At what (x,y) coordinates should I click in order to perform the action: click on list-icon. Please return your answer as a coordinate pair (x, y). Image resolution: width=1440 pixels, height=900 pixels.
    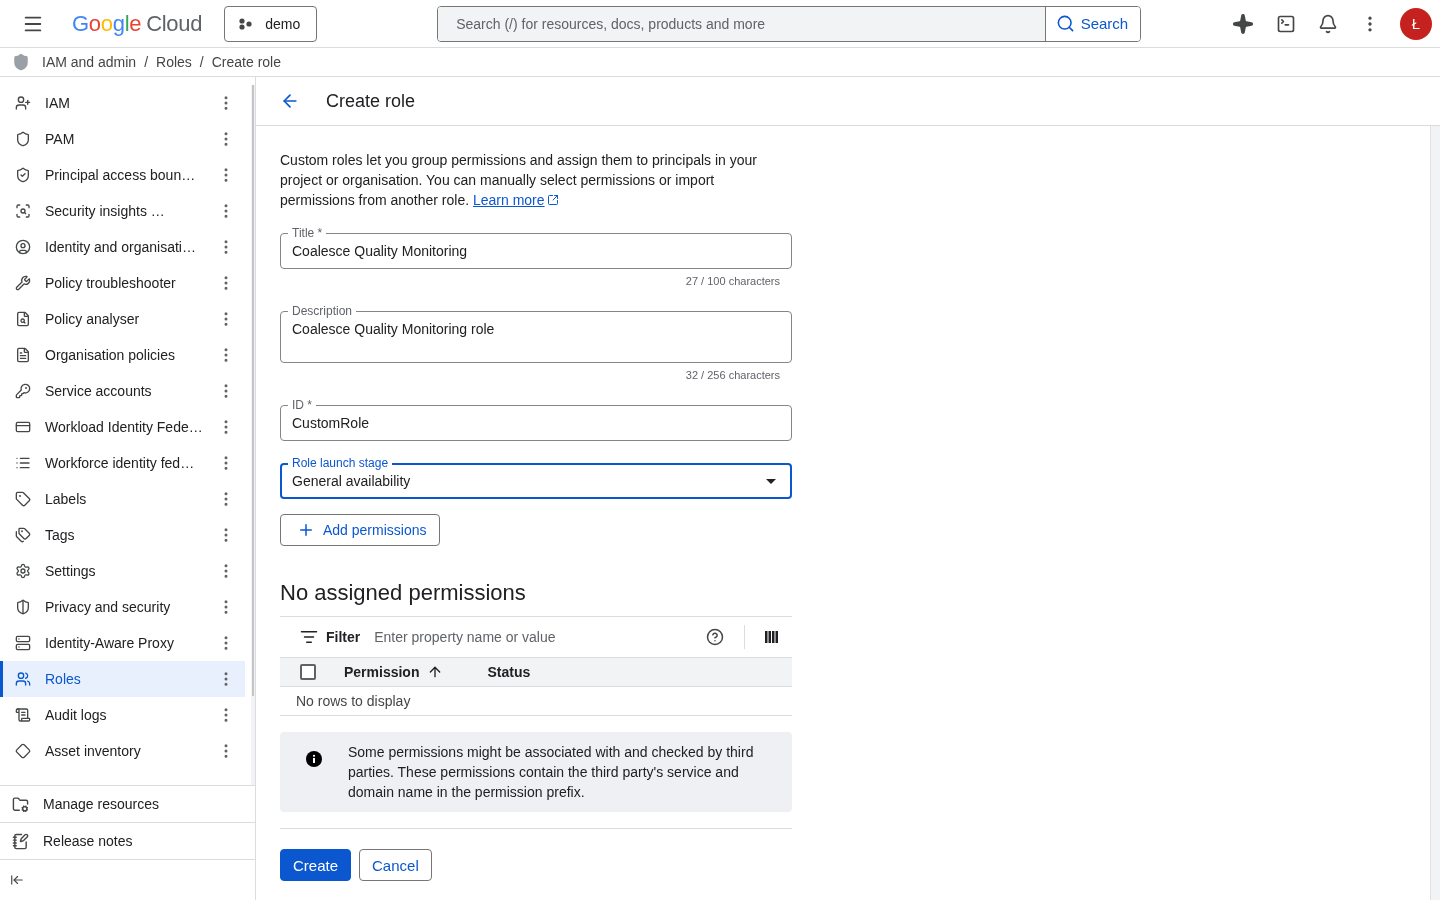
    Looking at the image, I should click on (23, 463).